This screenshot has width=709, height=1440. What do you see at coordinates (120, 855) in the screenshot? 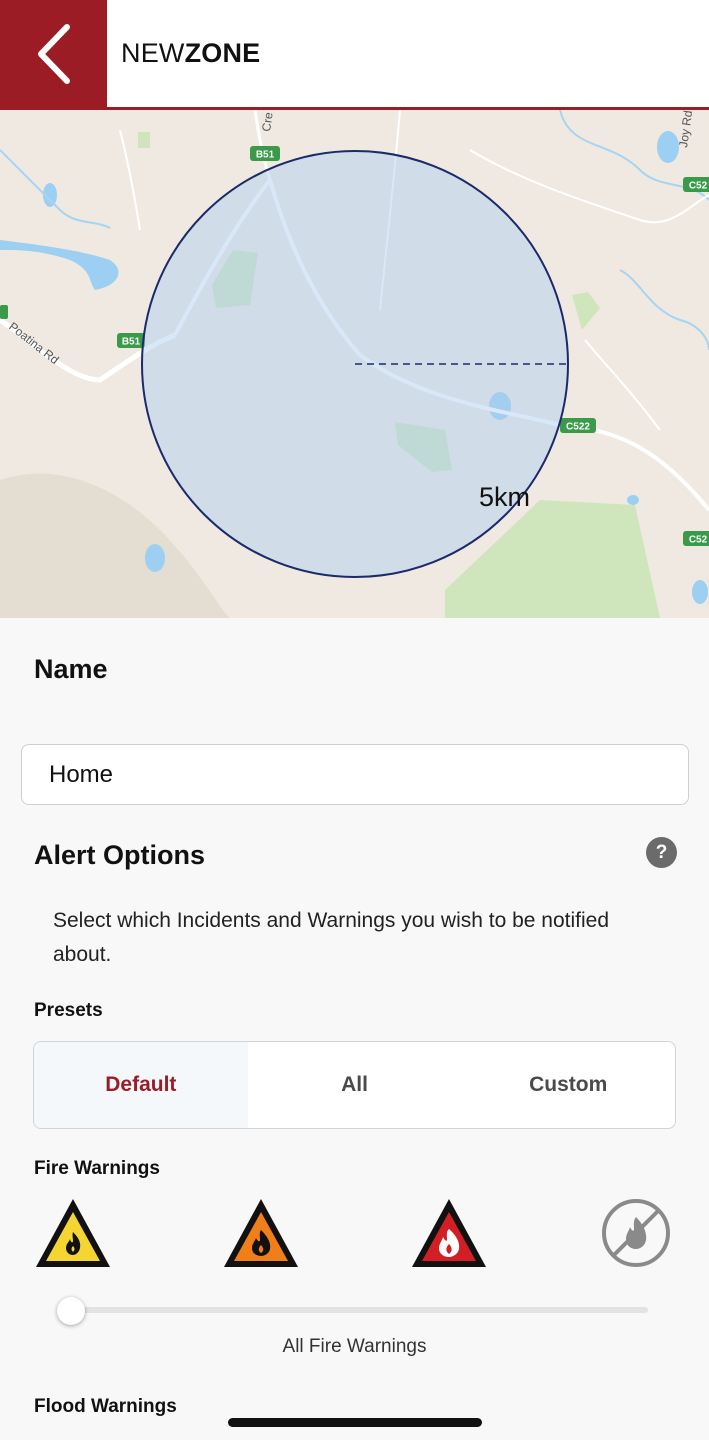
I see `alert-options-heading: Alert Options` at bounding box center [120, 855].